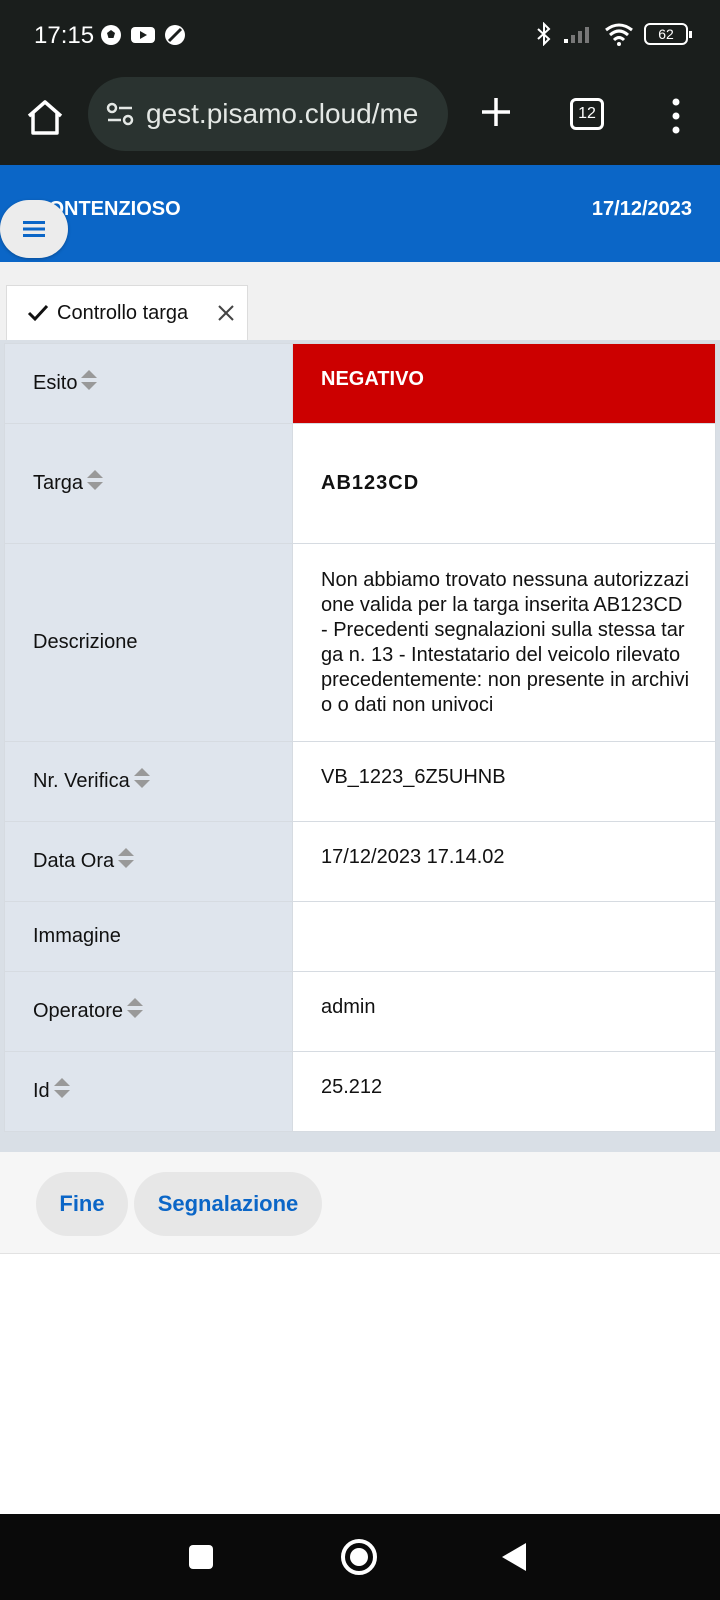 This screenshot has width=720, height=1600. I want to click on table-row: Operatore admin, so click(360, 1011).